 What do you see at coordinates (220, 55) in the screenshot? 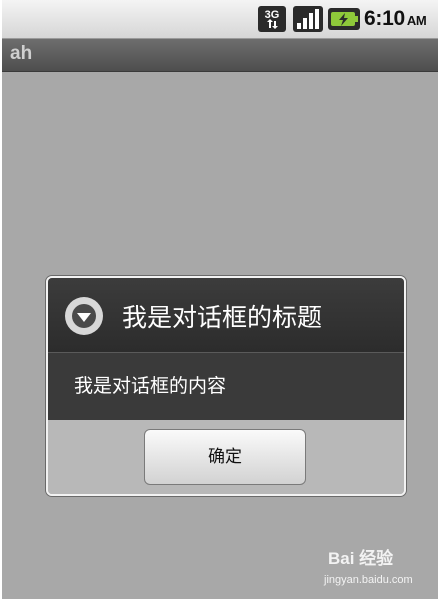
I see `app-title-bar: ah` at bounding box center [220, 55].